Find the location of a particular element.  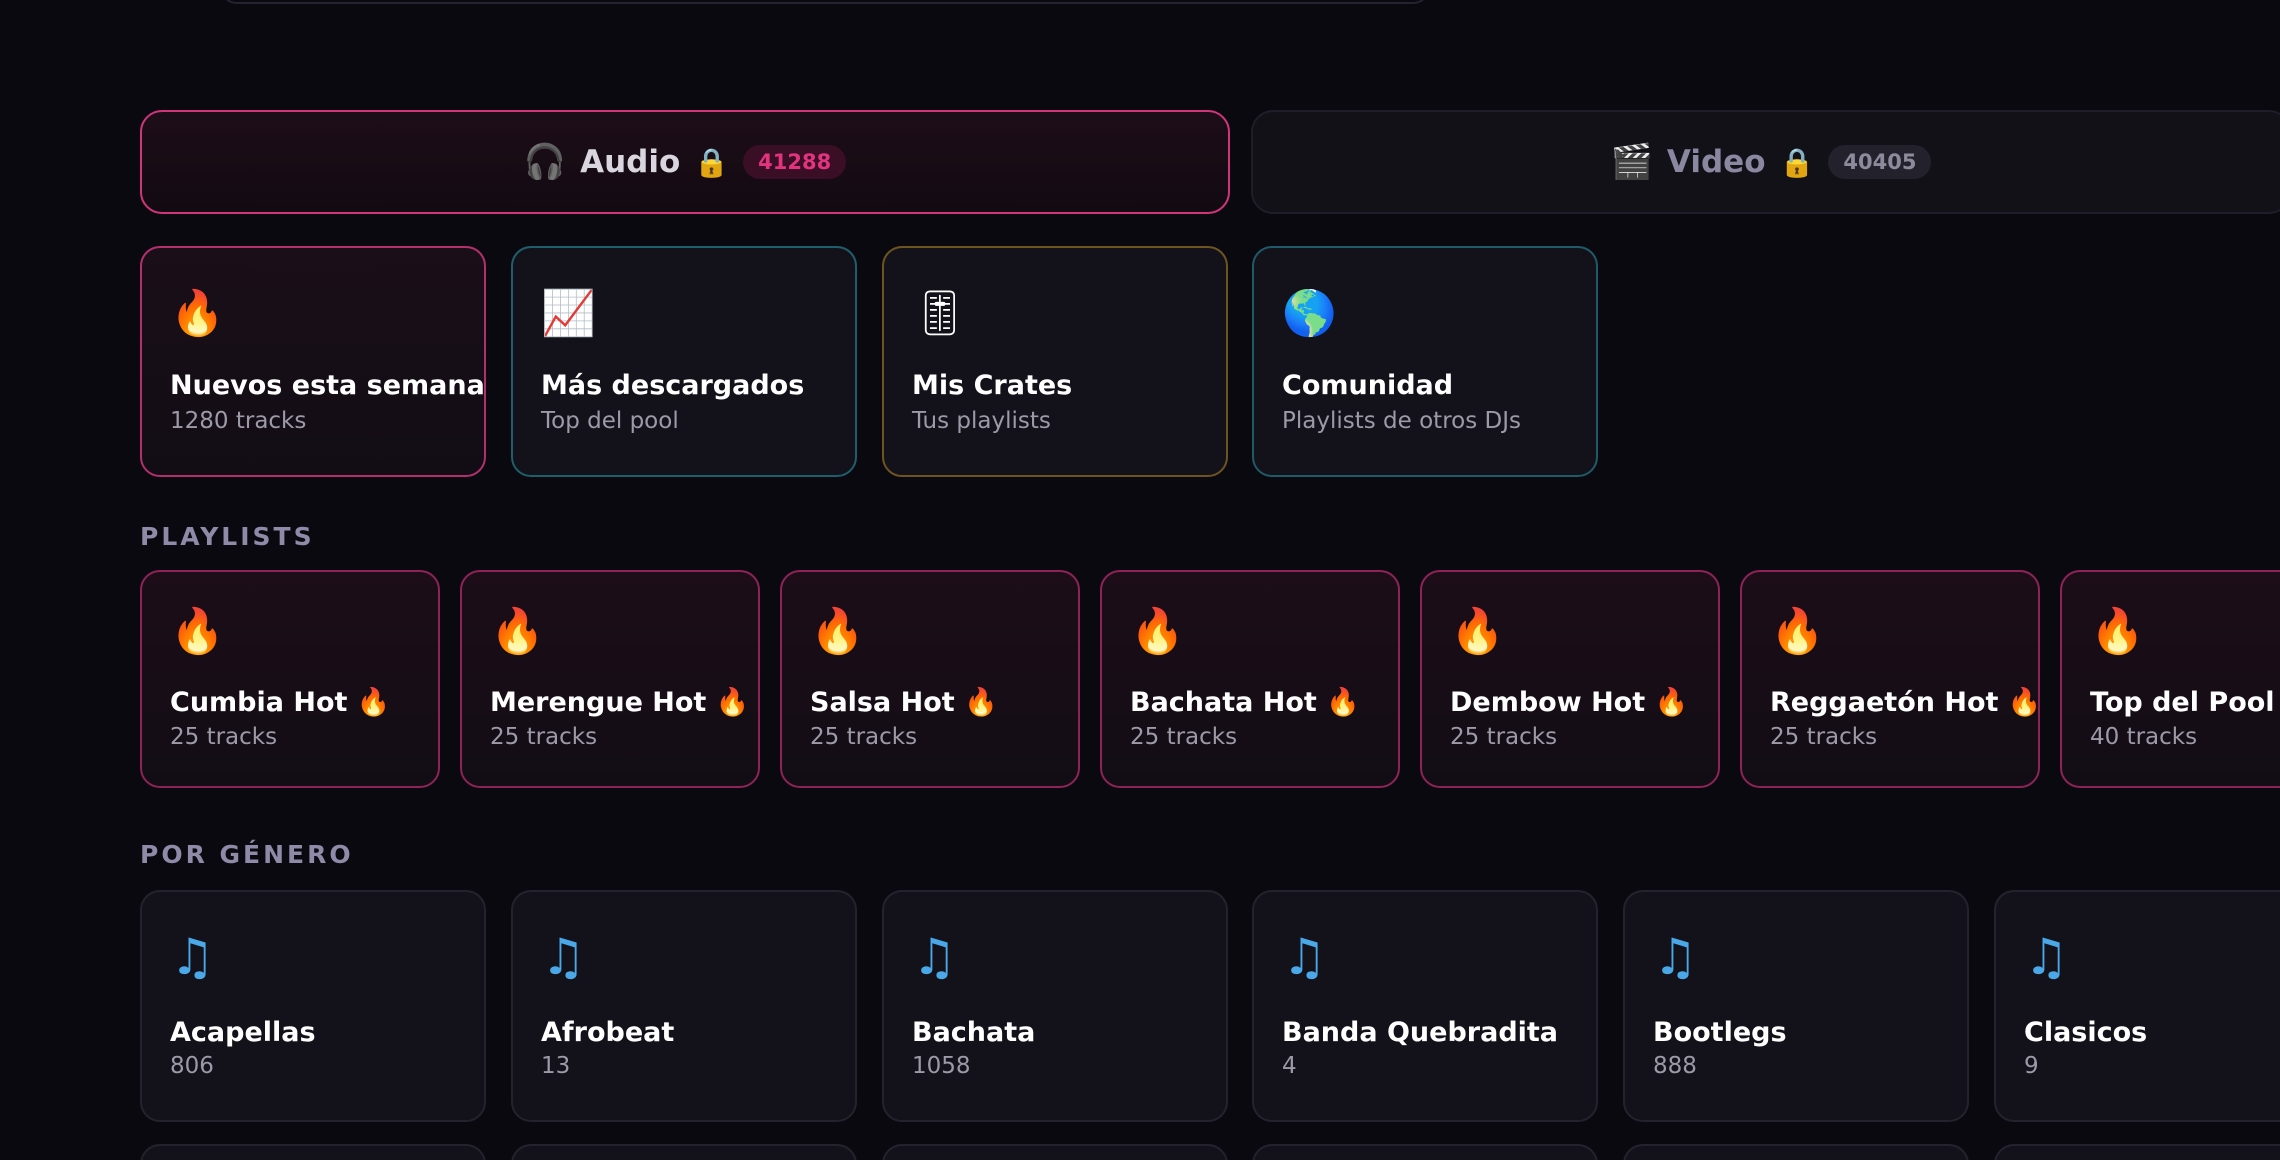

genre-title: Bootlegs is located at coordinates (1720, 1032).